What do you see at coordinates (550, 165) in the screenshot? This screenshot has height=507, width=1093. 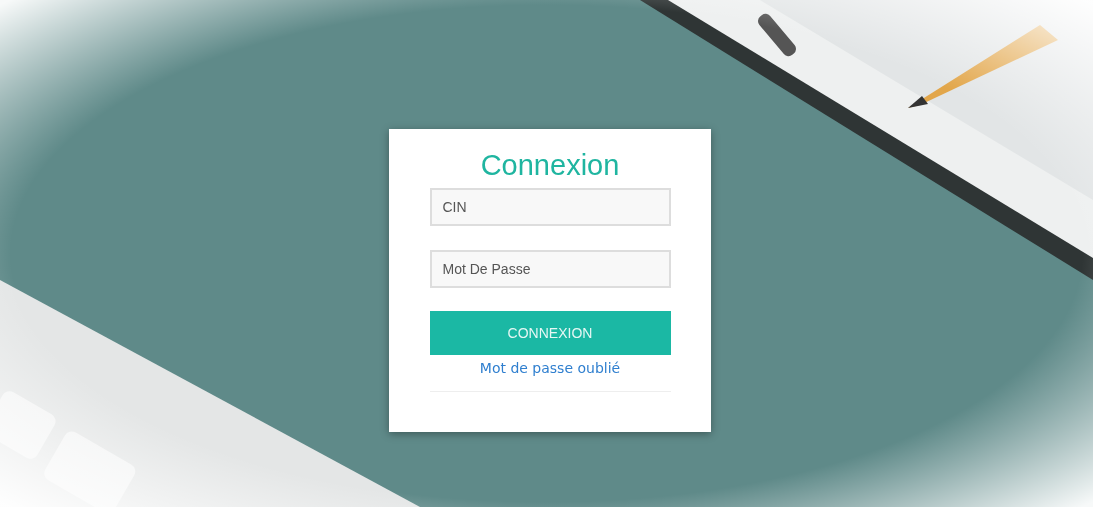 I see `login-title: Connexion` at bounding box center [550, 165].